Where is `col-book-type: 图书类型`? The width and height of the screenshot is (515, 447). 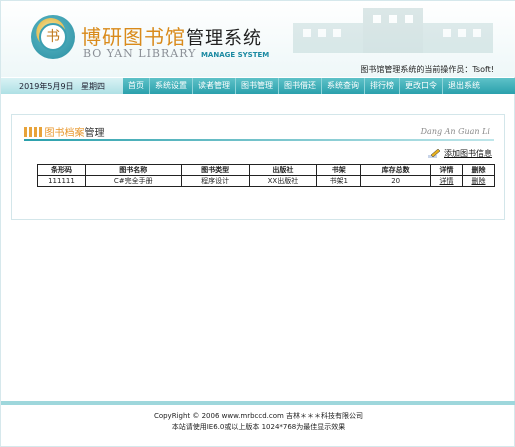 col-book-type: 图书类型 is located at coordinates (215, 170).